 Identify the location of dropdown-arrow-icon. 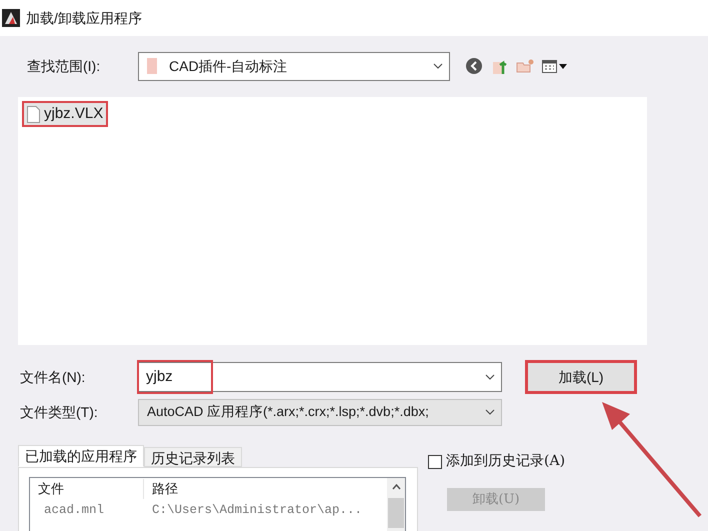
(563, 66).